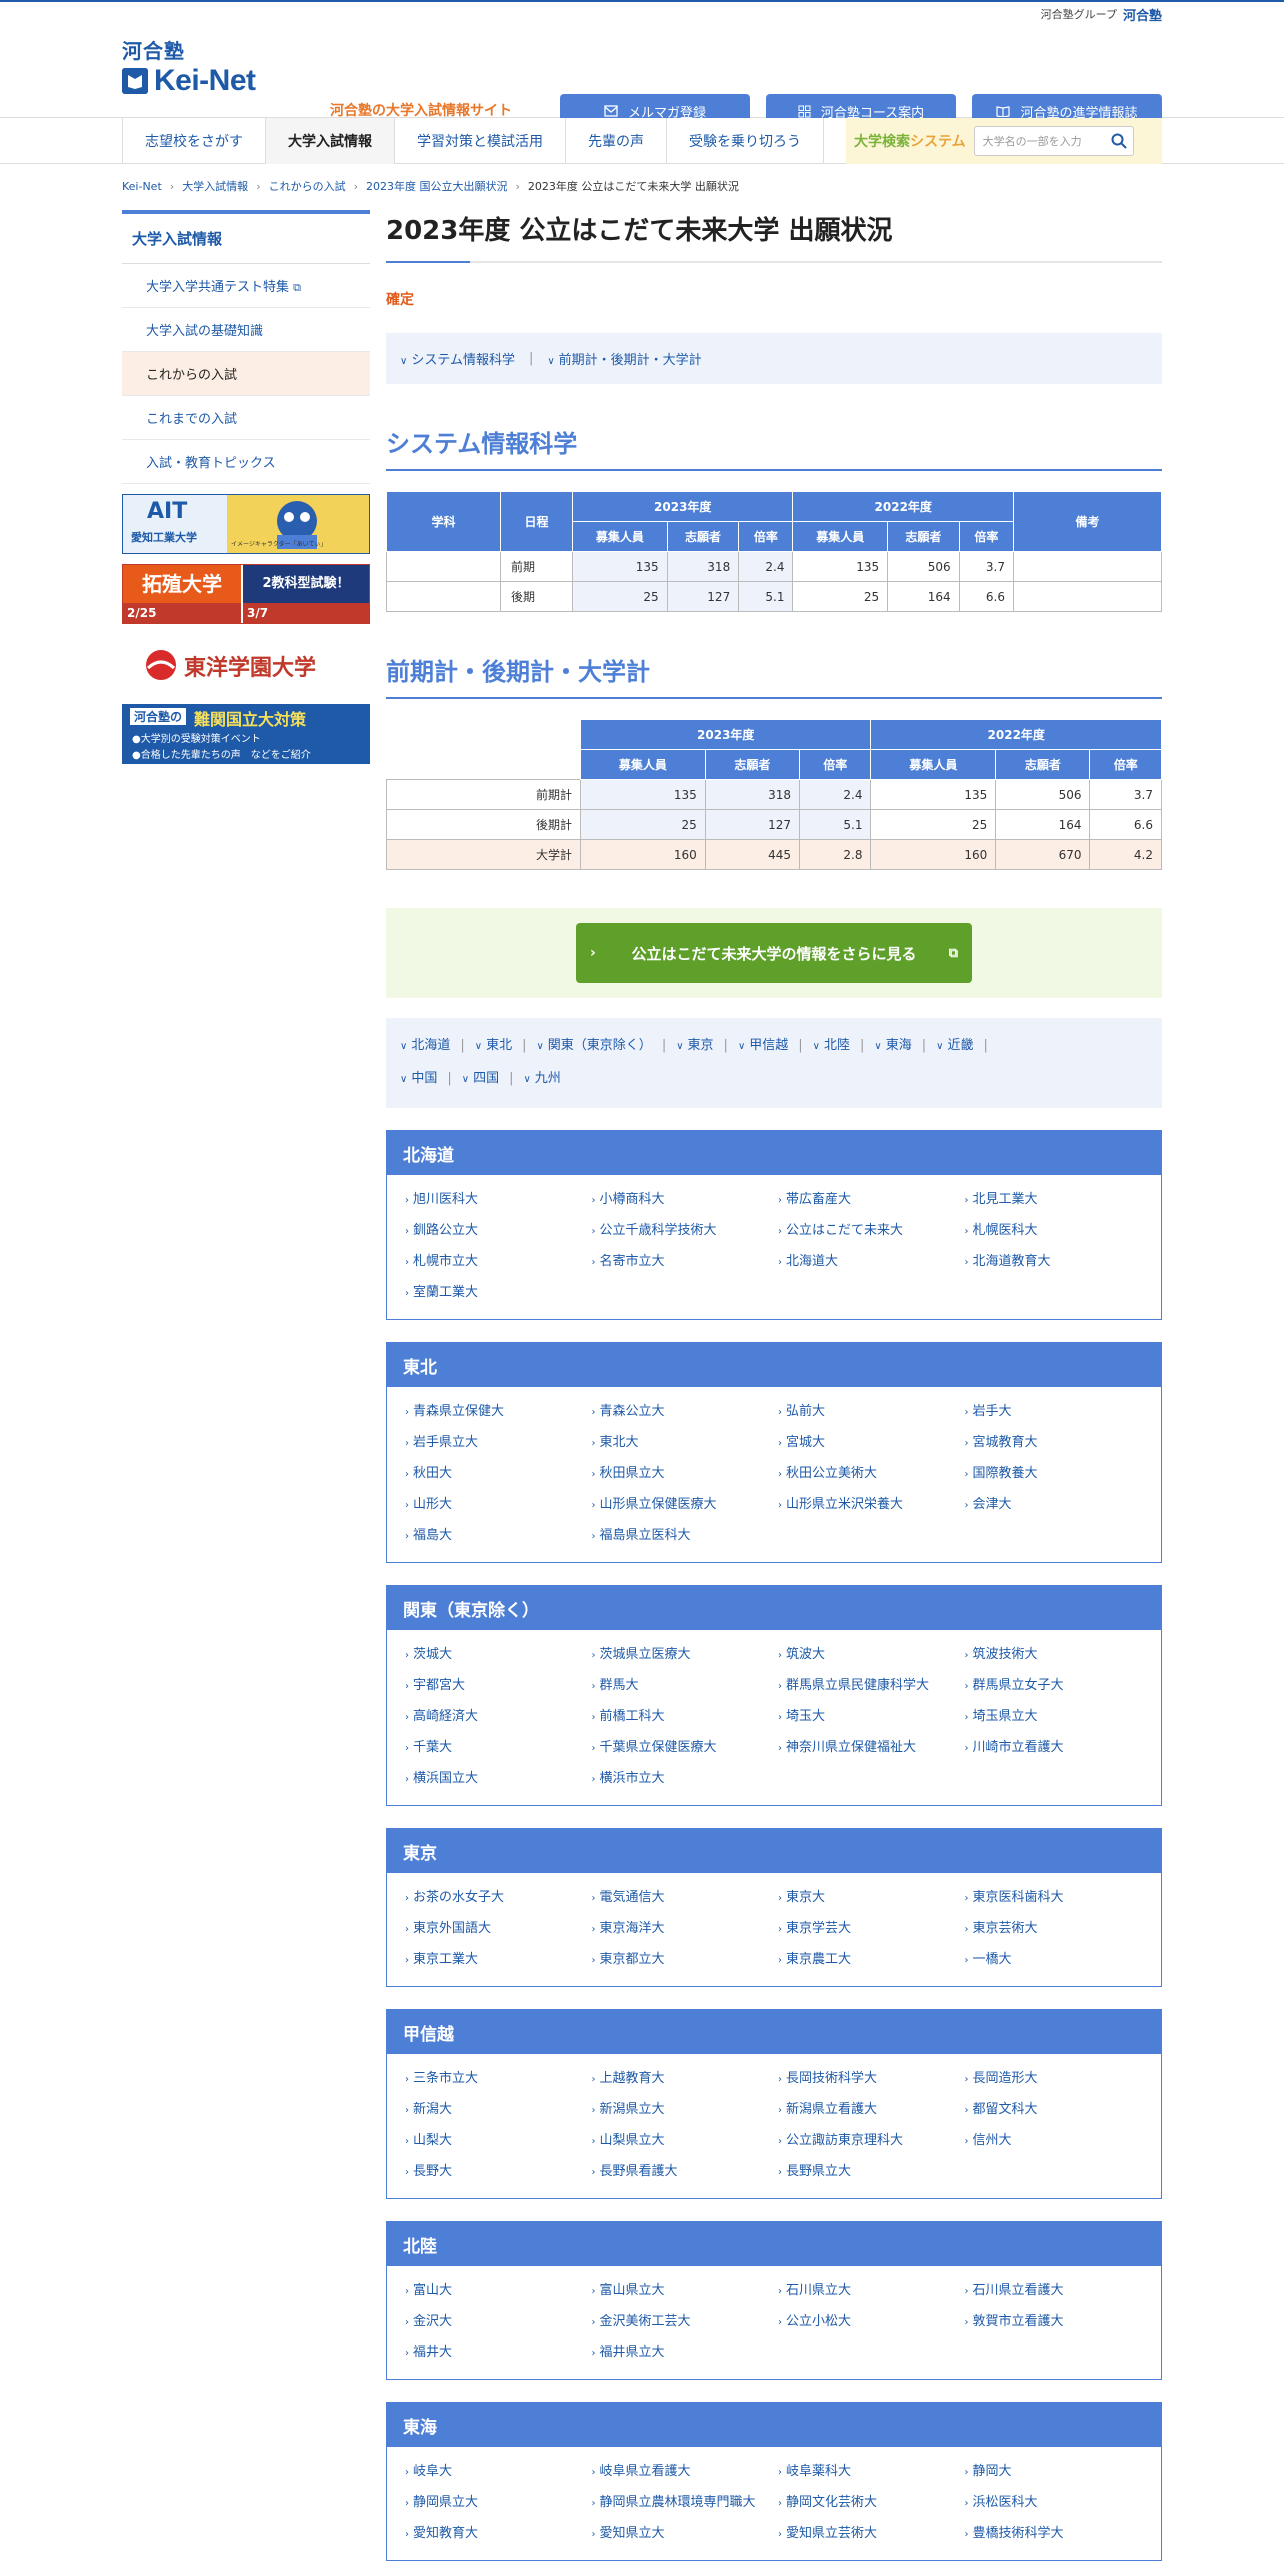 This screenshot has width=1284, height=2568. What do you see at coordinates (681, 2172) in the screenshot?
I see `univ-link: › 長野県看護大` at bounding box center [681, 2172].